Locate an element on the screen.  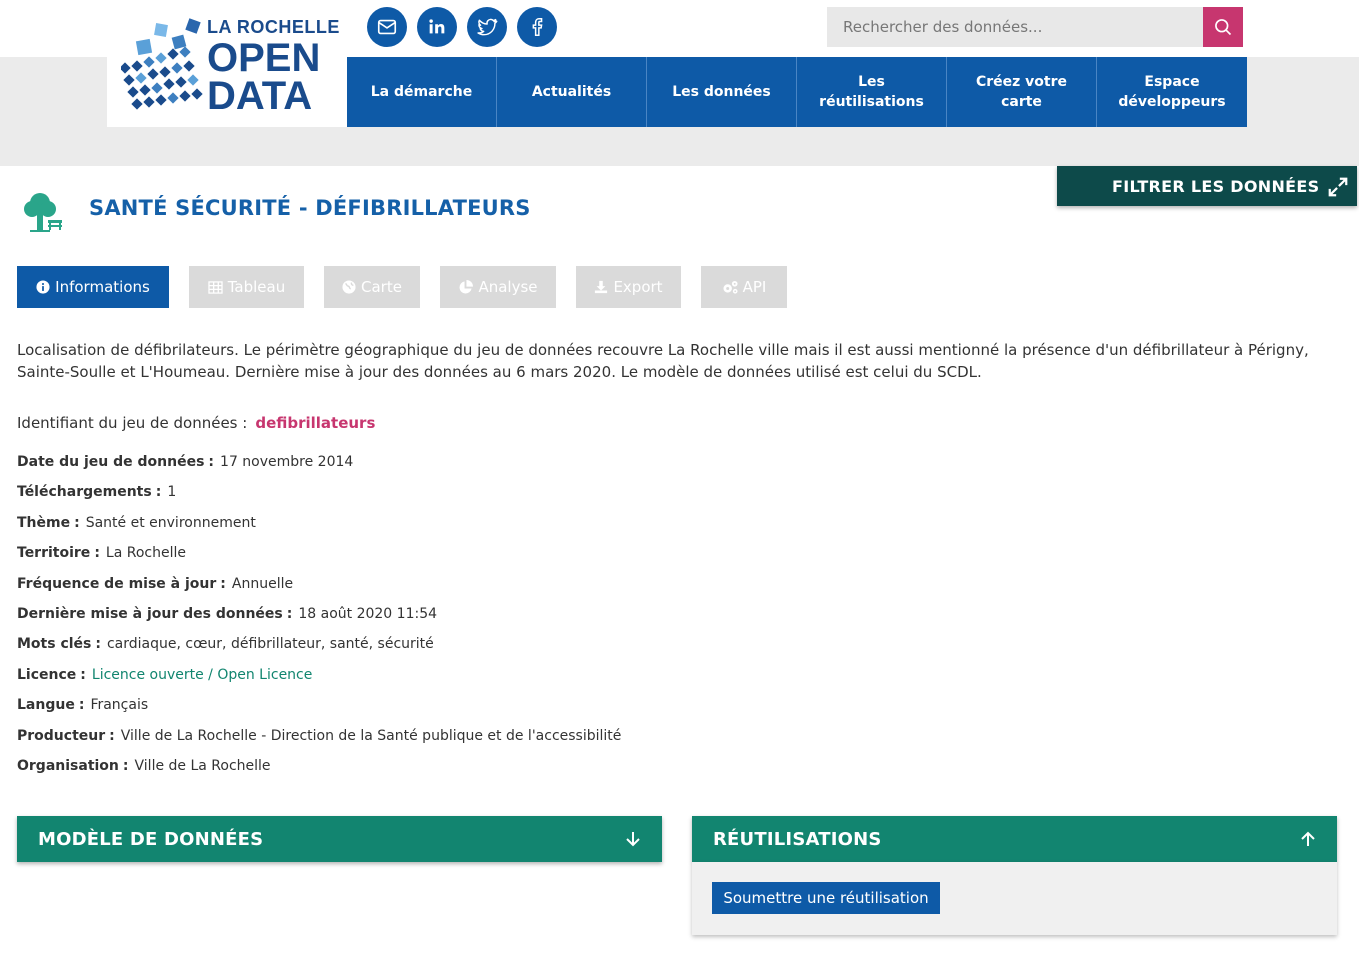
site-logo: LA ROCHELLE OPEN DATA is located at coordinates (227, 63).